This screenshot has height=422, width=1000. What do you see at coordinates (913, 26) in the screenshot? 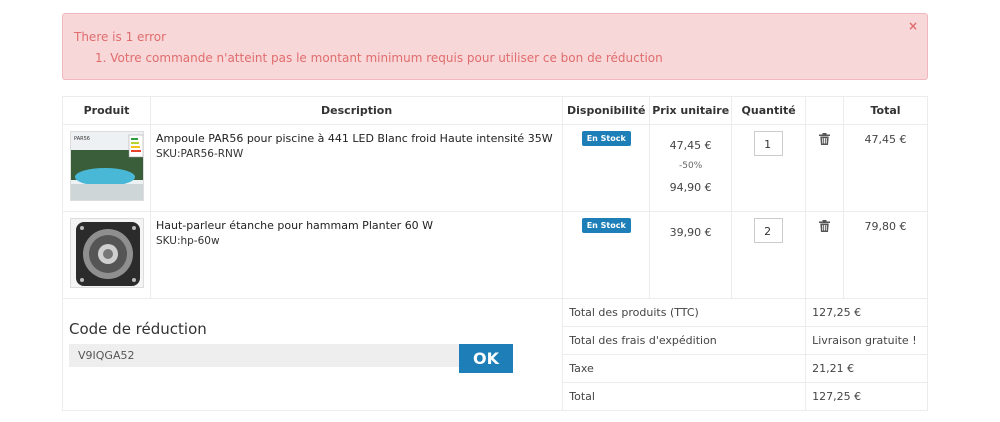
I see `close-icon: ×` at bounding box center [913, 26].